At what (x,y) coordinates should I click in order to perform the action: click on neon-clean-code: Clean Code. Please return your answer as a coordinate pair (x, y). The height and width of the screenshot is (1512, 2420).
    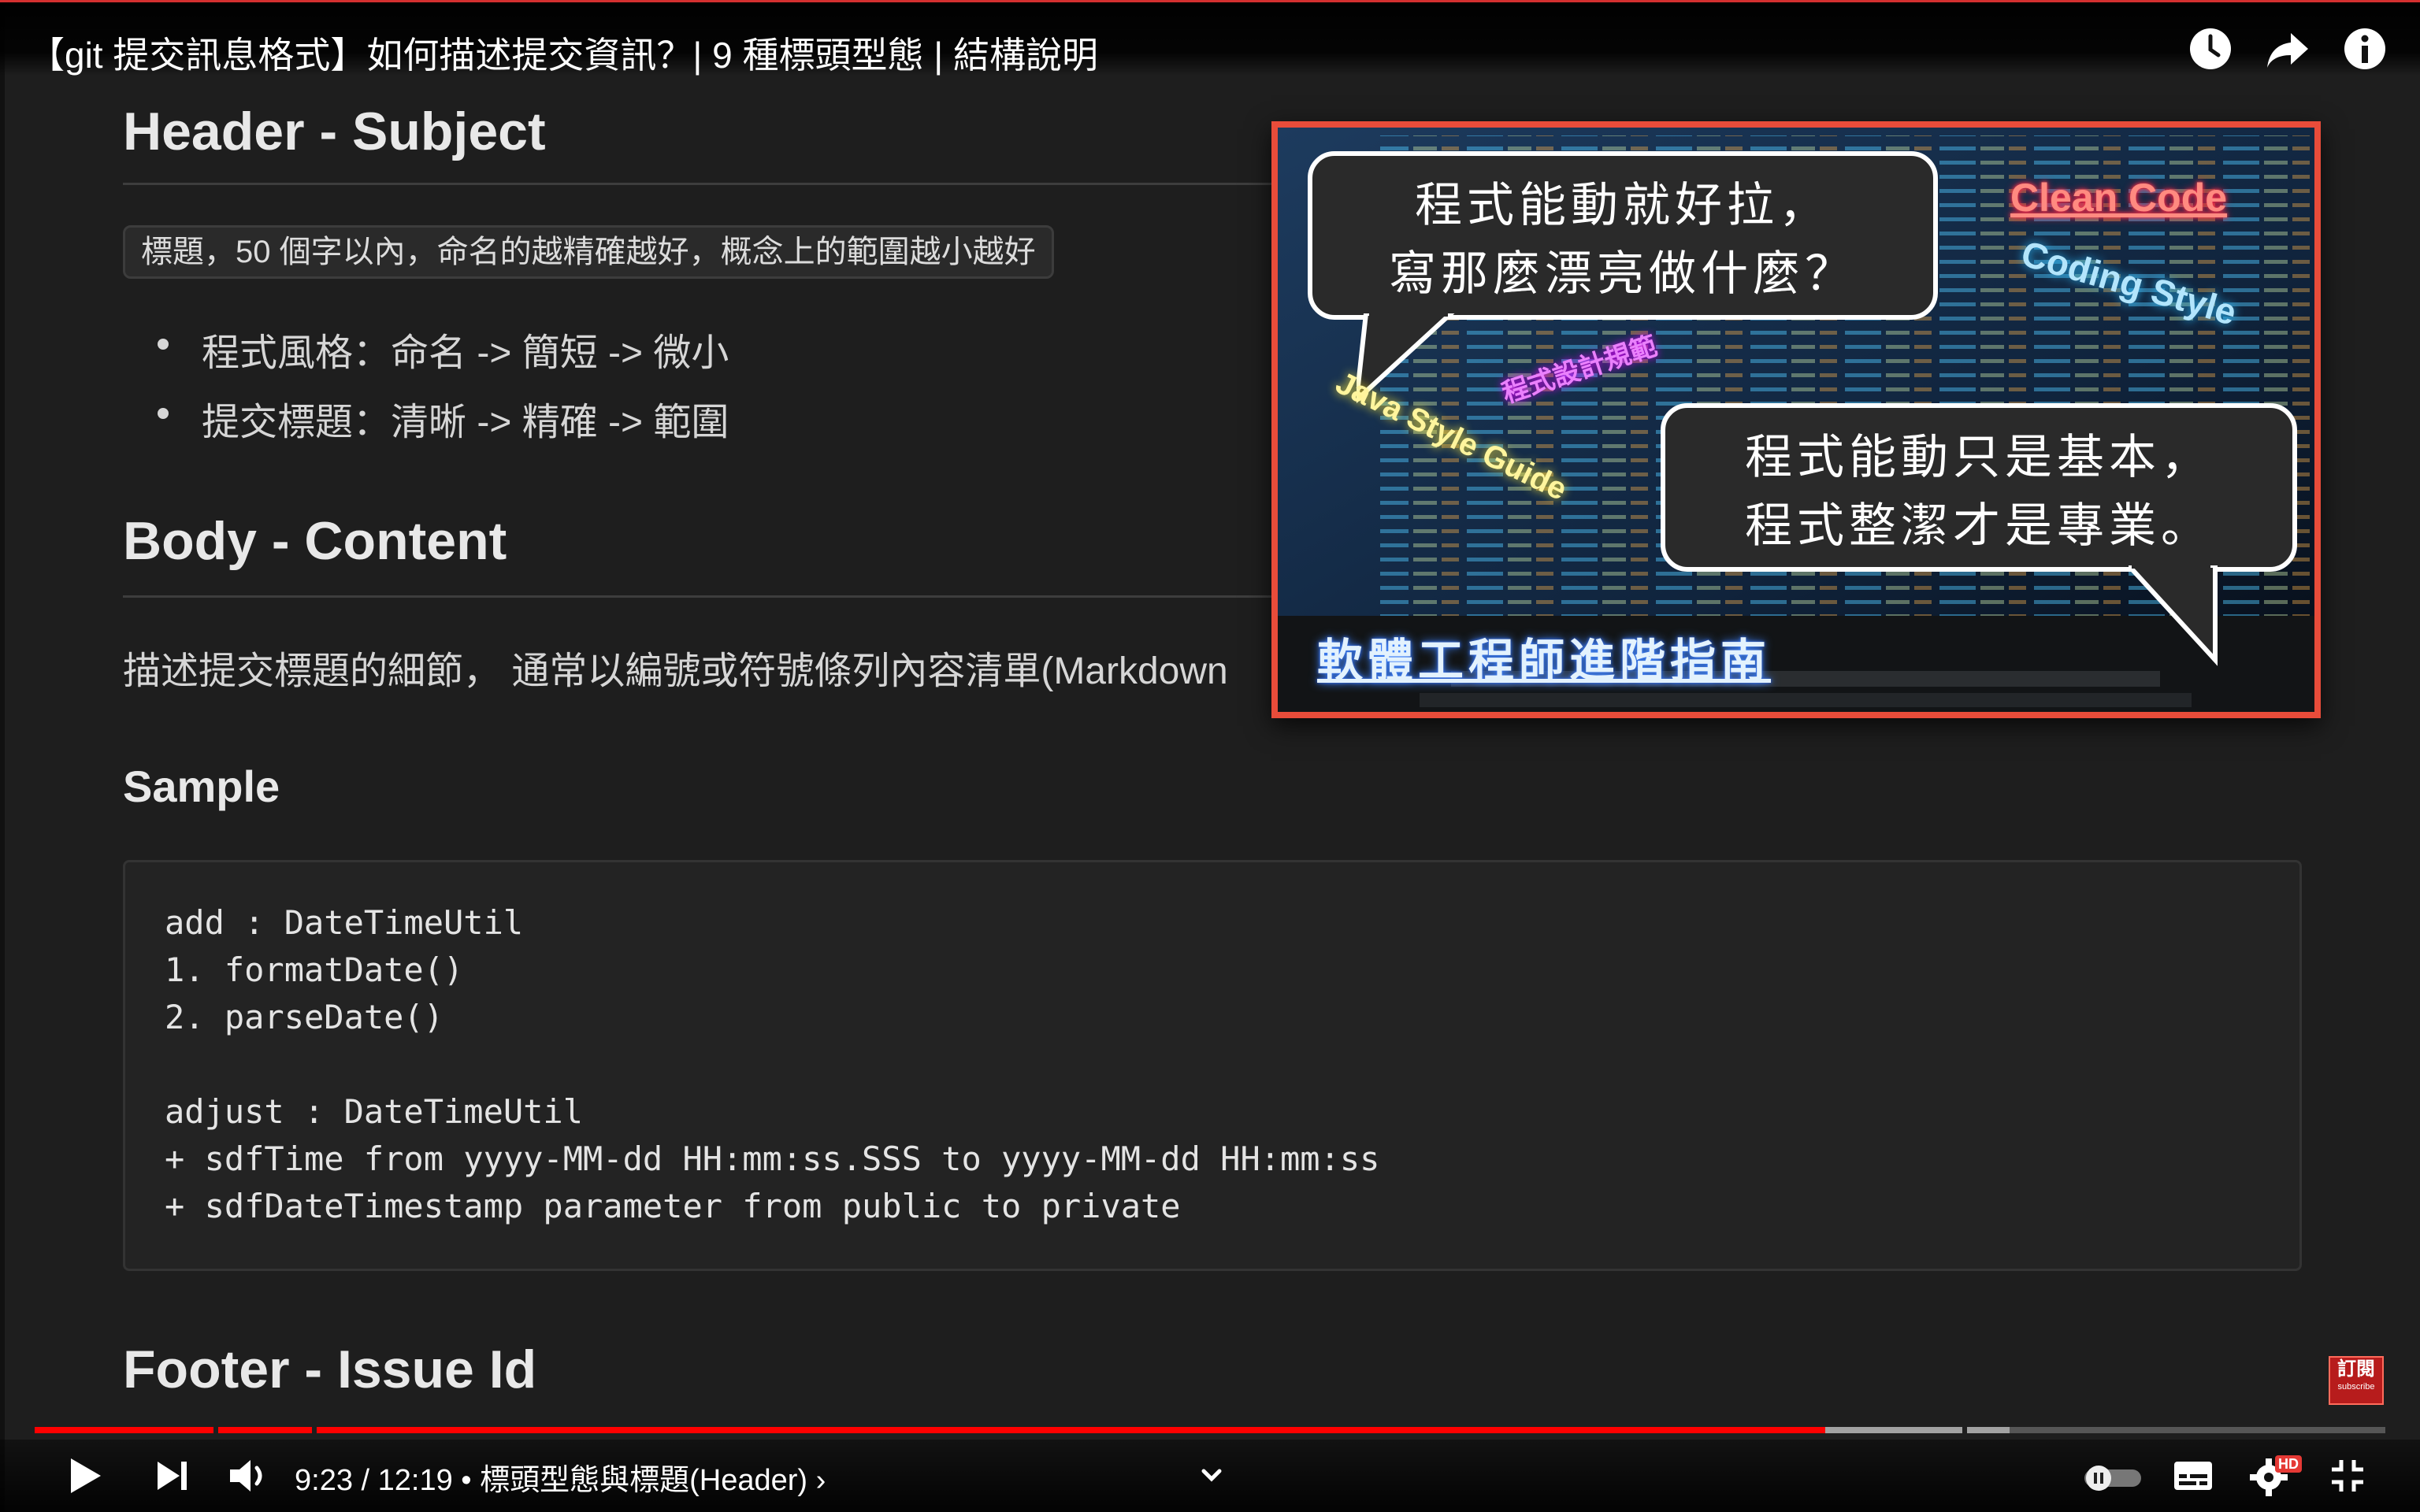
    Looking at the image, I should click on (2119, 198).